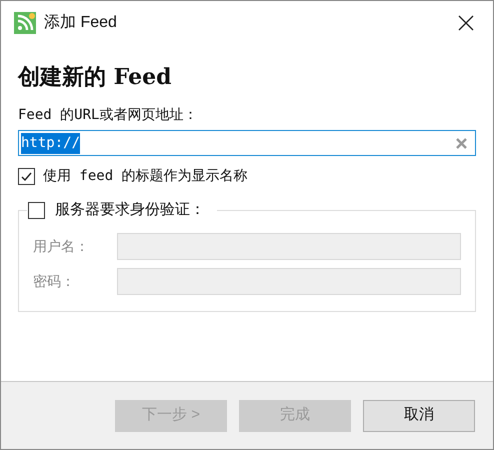 This screenshot has width=494, height=450. I want to click on field-label: 密码：, so click(54, 281).